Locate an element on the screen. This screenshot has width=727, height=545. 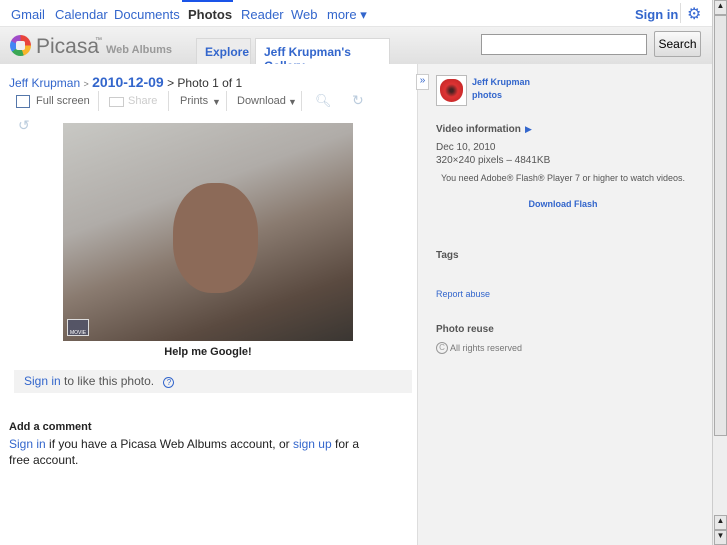
tab-gallery: Jeff Krupman's Gallery is located at coordinates (322, 55).